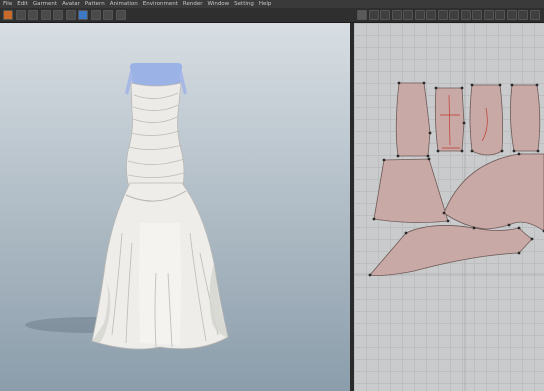 The width and height of the screenshot is (544, 391). What do you see at coordinates (477, 15) in the screenshot?
I see `tool-check-sewing-icon` at bounding box center [477, 15].